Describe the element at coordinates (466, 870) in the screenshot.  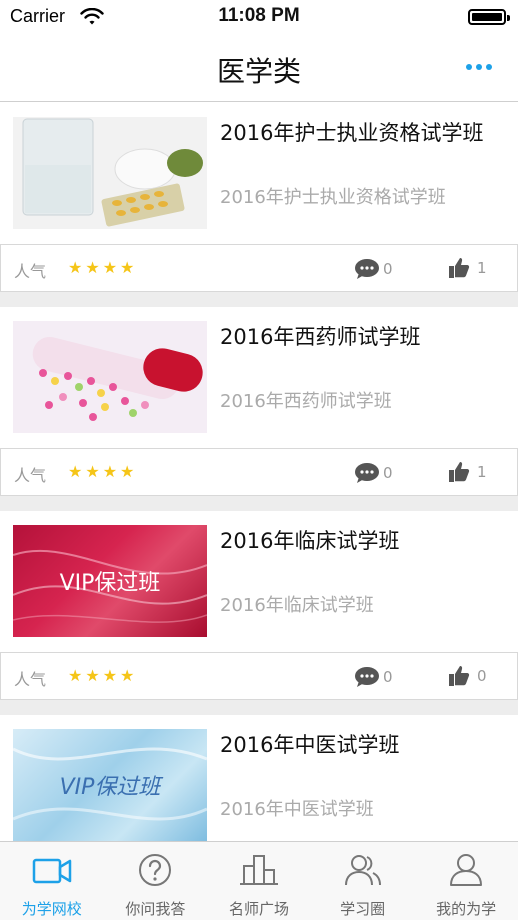
I see `person-icon` at that location.